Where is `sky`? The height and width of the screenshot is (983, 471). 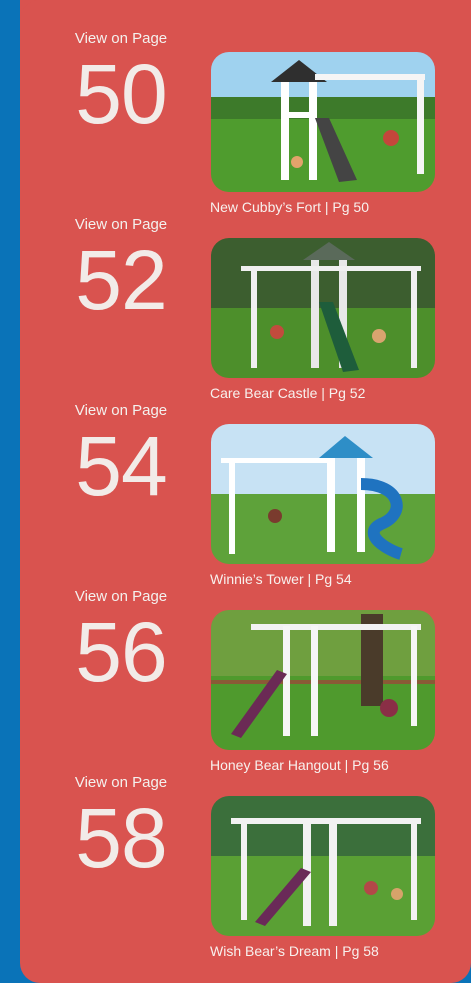 sky is located at coordinates (323, 464).